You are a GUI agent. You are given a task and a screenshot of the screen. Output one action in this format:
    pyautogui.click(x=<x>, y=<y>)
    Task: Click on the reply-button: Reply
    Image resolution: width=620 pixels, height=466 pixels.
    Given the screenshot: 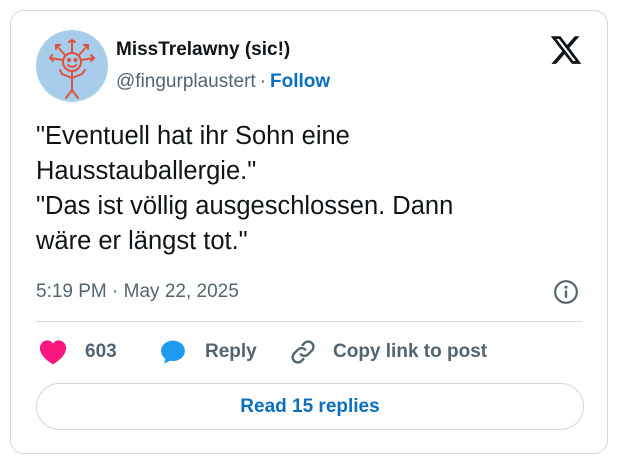 What is the action you would take?
    pyautogui.click(x=208, y=352)
    